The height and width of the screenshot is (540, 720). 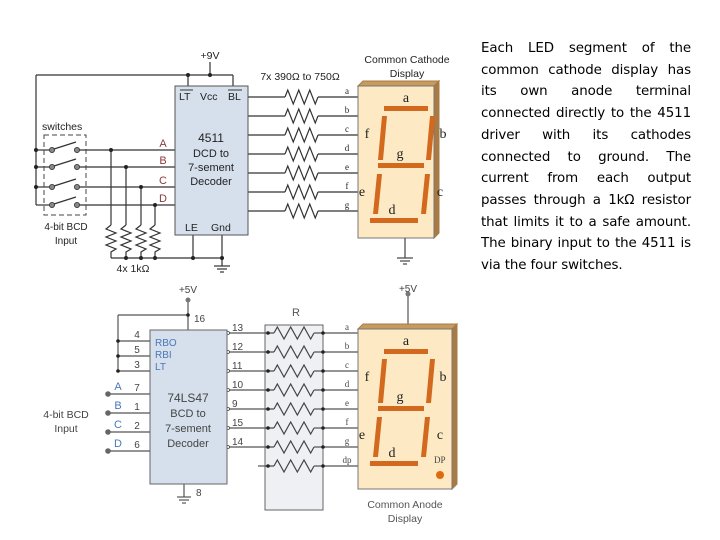 I want to click on chip-74ls47-line4: Decoder, so click(x=188, y=444).